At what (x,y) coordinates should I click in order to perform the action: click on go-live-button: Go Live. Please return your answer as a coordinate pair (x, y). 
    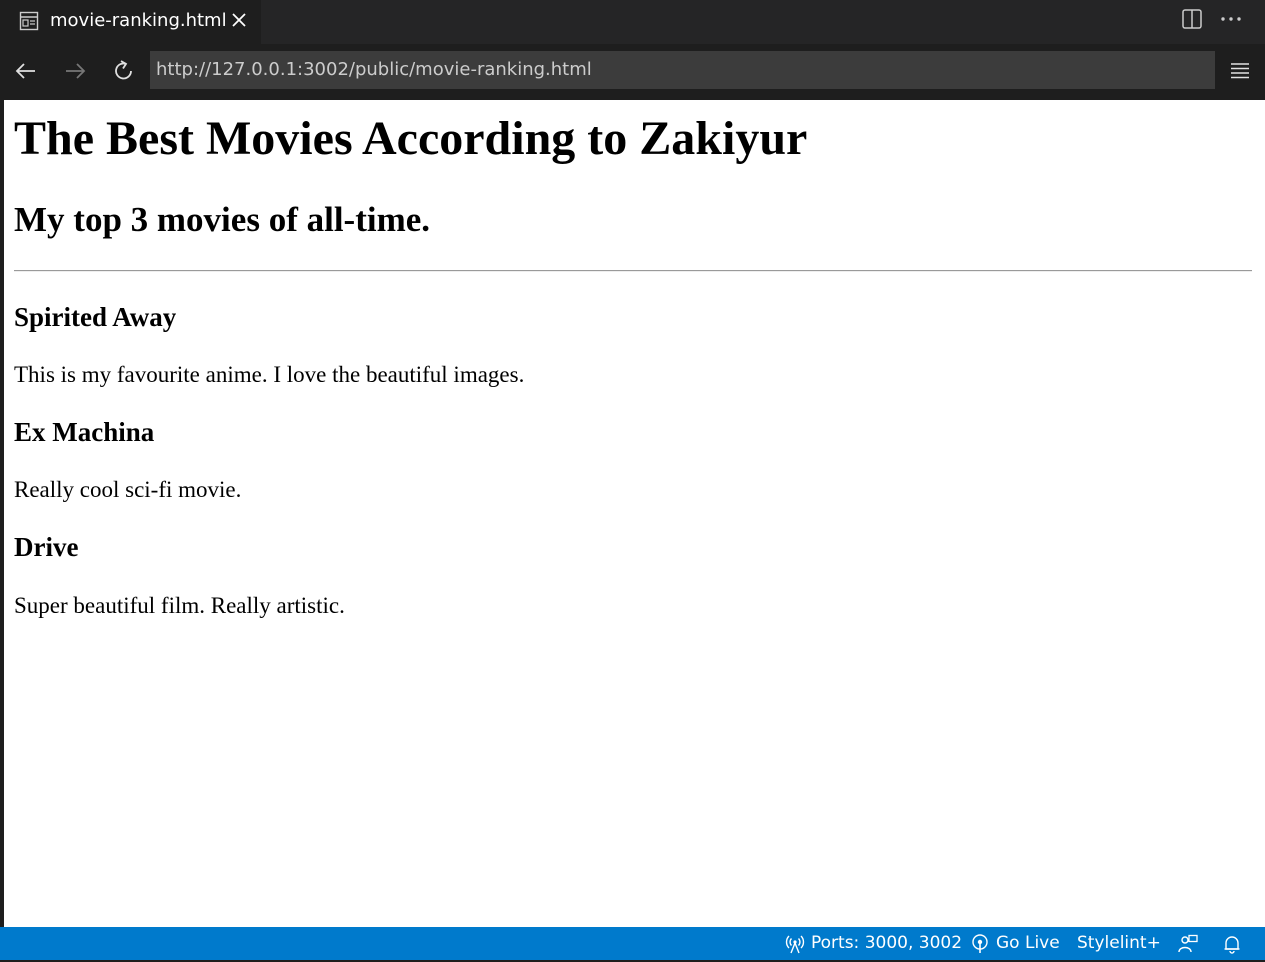
    Looking at the image, I should click on (1015, 943).